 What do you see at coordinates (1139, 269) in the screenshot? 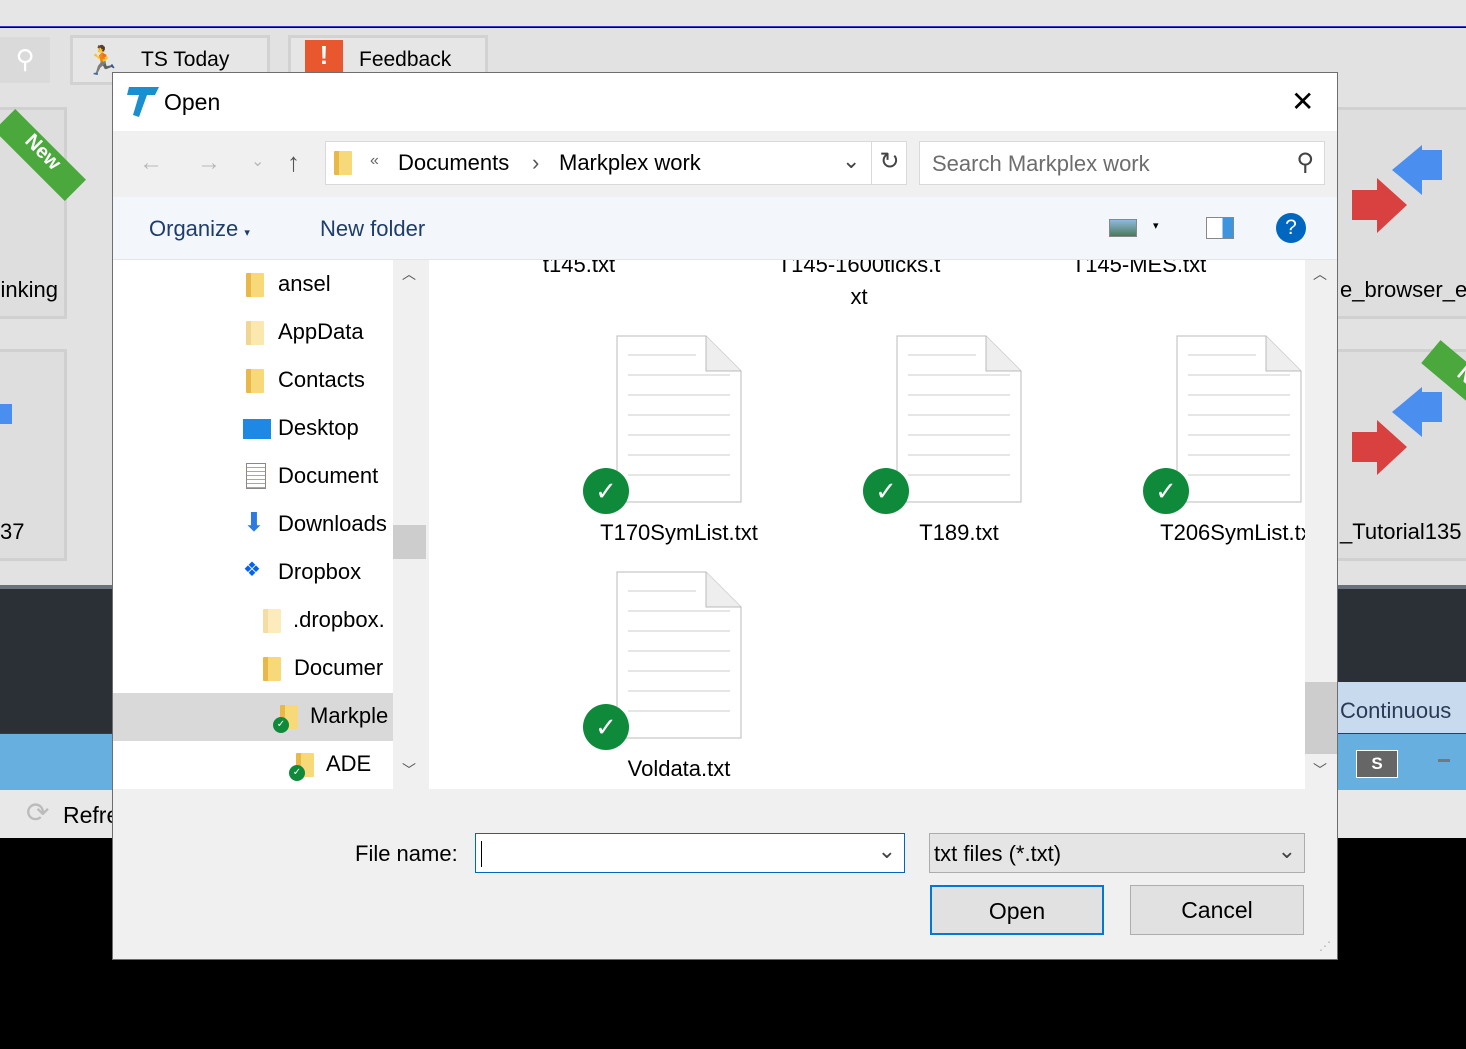
I see `file-name: T145-MES.txt` at bounding box center [1139, 269].